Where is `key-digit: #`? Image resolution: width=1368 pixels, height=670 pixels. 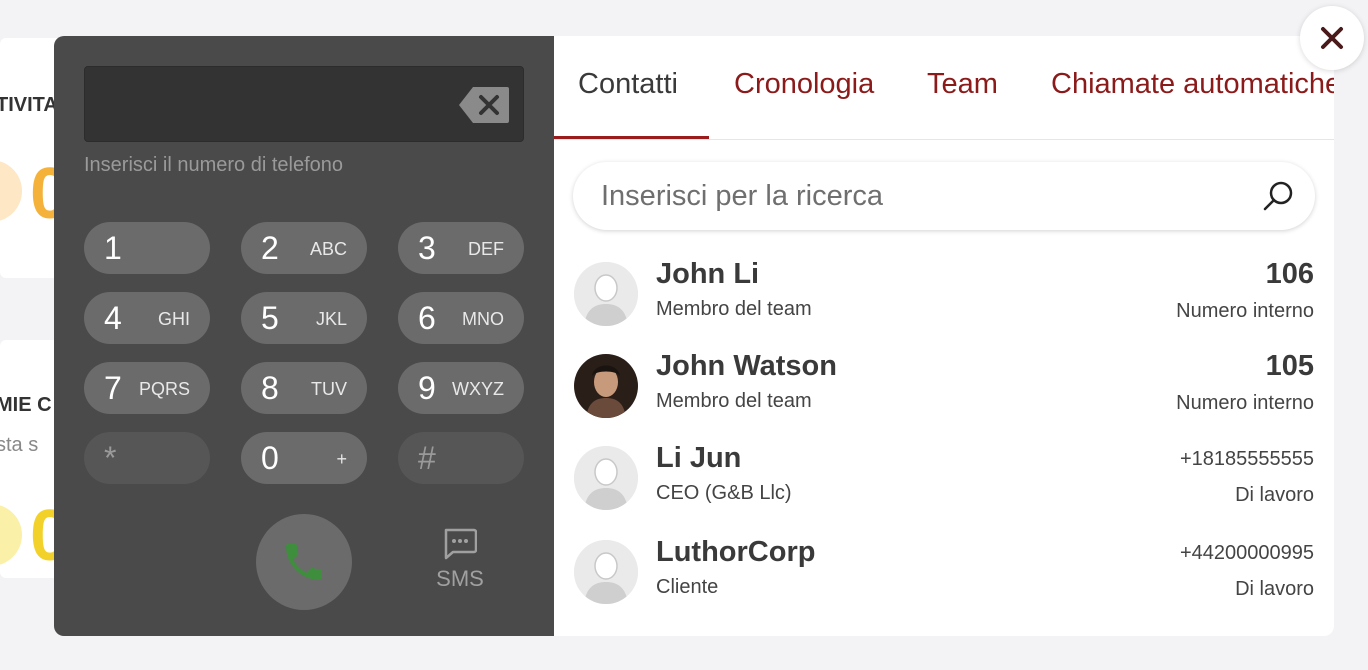
key-digit: # is located at coordinates (427, 458).